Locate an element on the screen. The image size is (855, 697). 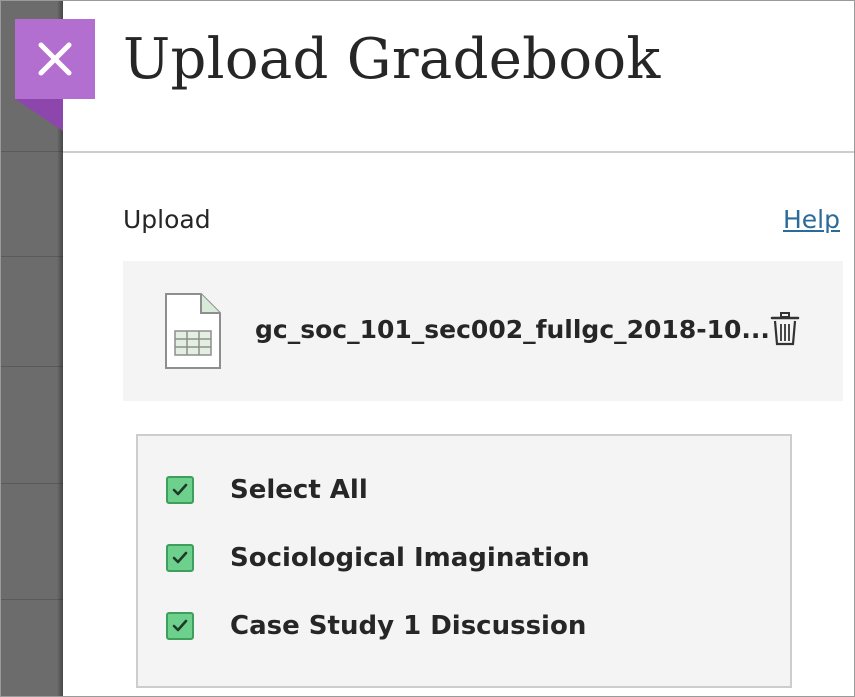
page-title: Upload Gradebook is located at coordinates (392, 59).